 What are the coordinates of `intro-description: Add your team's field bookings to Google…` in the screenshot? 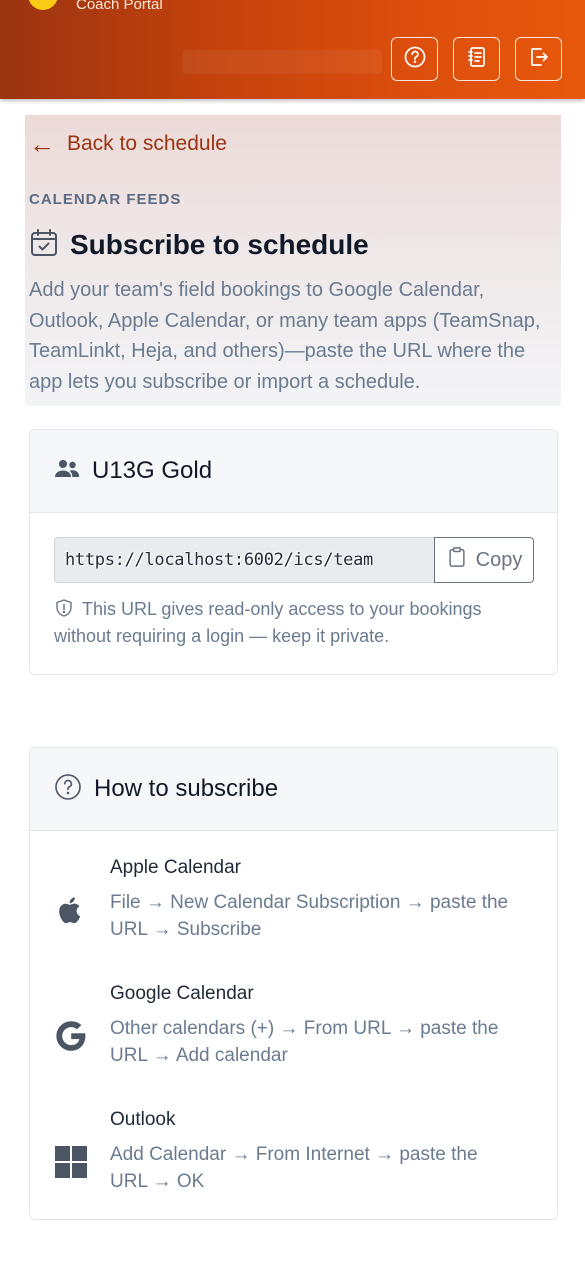 It's located at (285, 336).